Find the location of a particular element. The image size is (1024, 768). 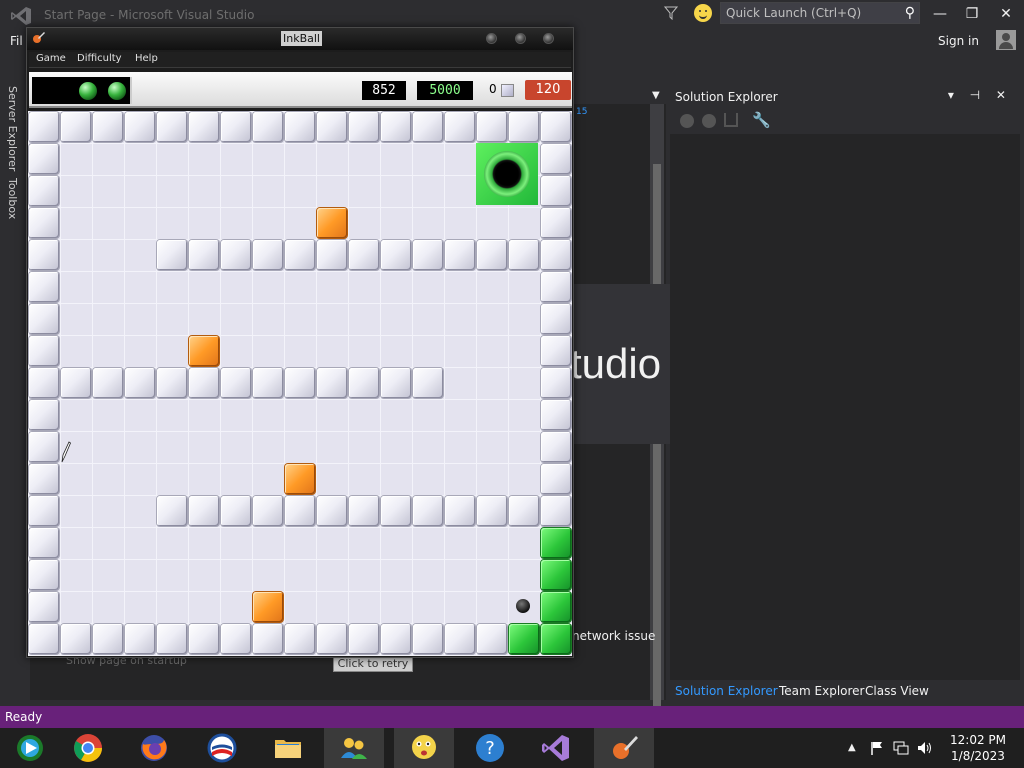

toolbox-tab: Toolbox is located at coordinates (12, 198).